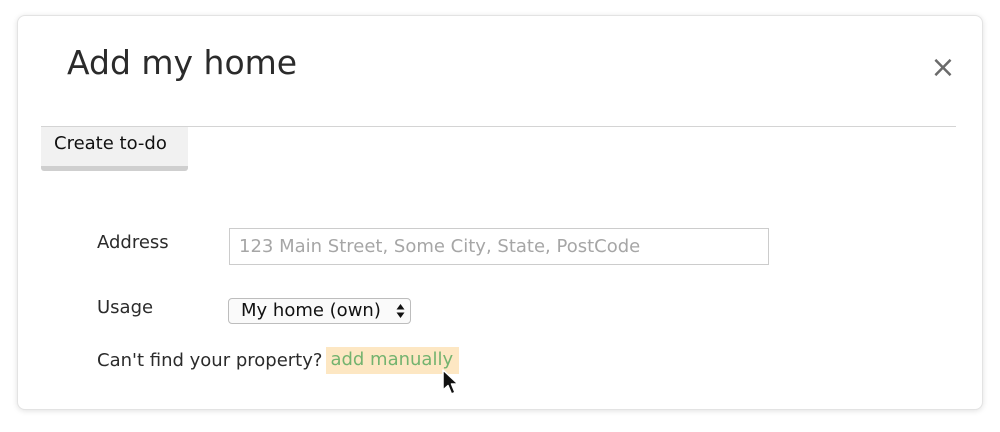  I want to click on modal-title: Add my home, so click(182, 62).